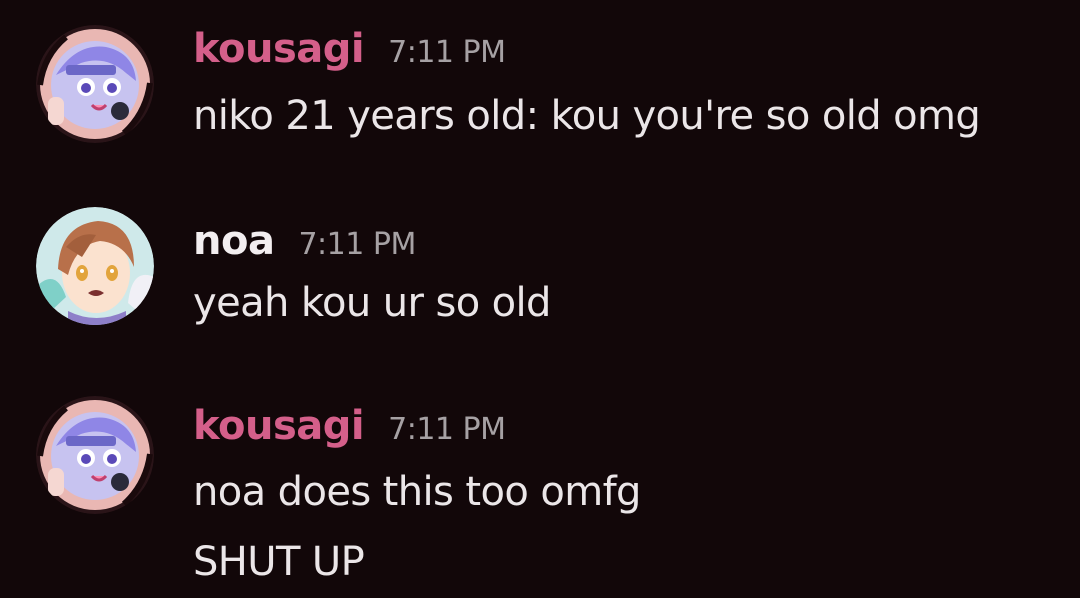 Image resolution: width=1080 pixels, height=598 pixels. Describe the element at coordinates (587, 116) in the screenshot. I see `message-text: niko 21 years old: kou you're so old omg` at that location.